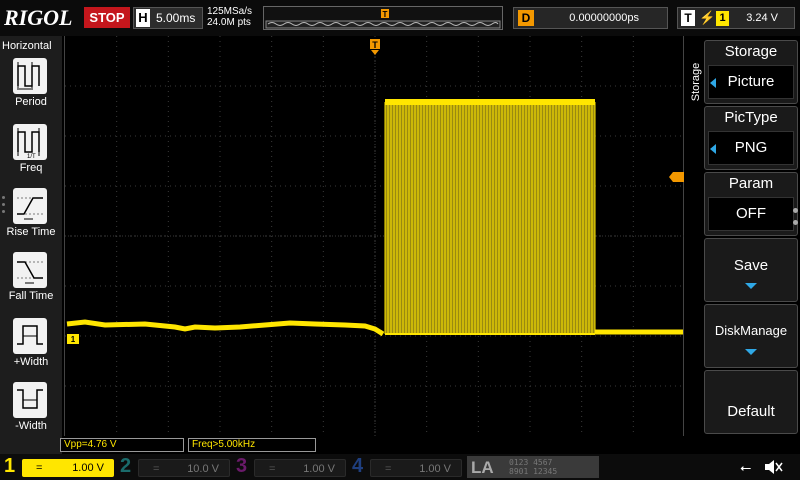 The image size is (800, 480). I want to click on measure-fall-time-label: Fall Time, so click(31, 296).